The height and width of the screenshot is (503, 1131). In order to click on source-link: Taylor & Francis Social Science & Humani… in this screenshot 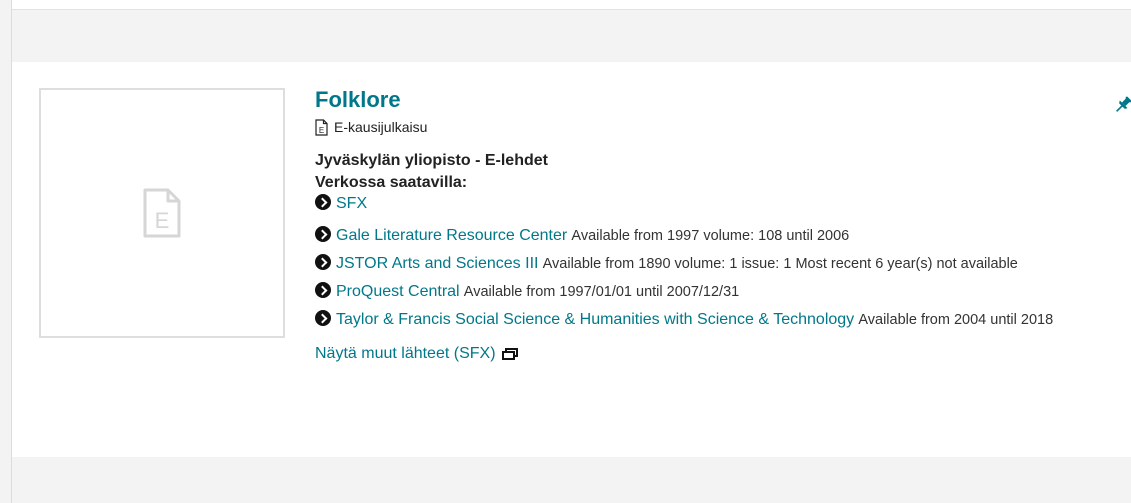, I will do `click(595, 319)`.